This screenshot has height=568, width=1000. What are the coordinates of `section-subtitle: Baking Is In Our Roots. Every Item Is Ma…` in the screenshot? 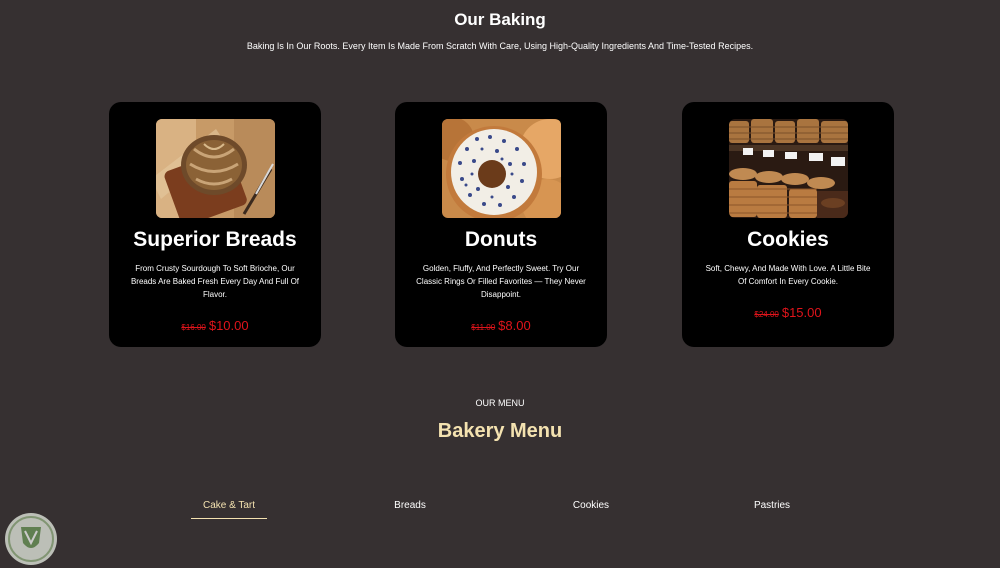 It's located at (500, 46).